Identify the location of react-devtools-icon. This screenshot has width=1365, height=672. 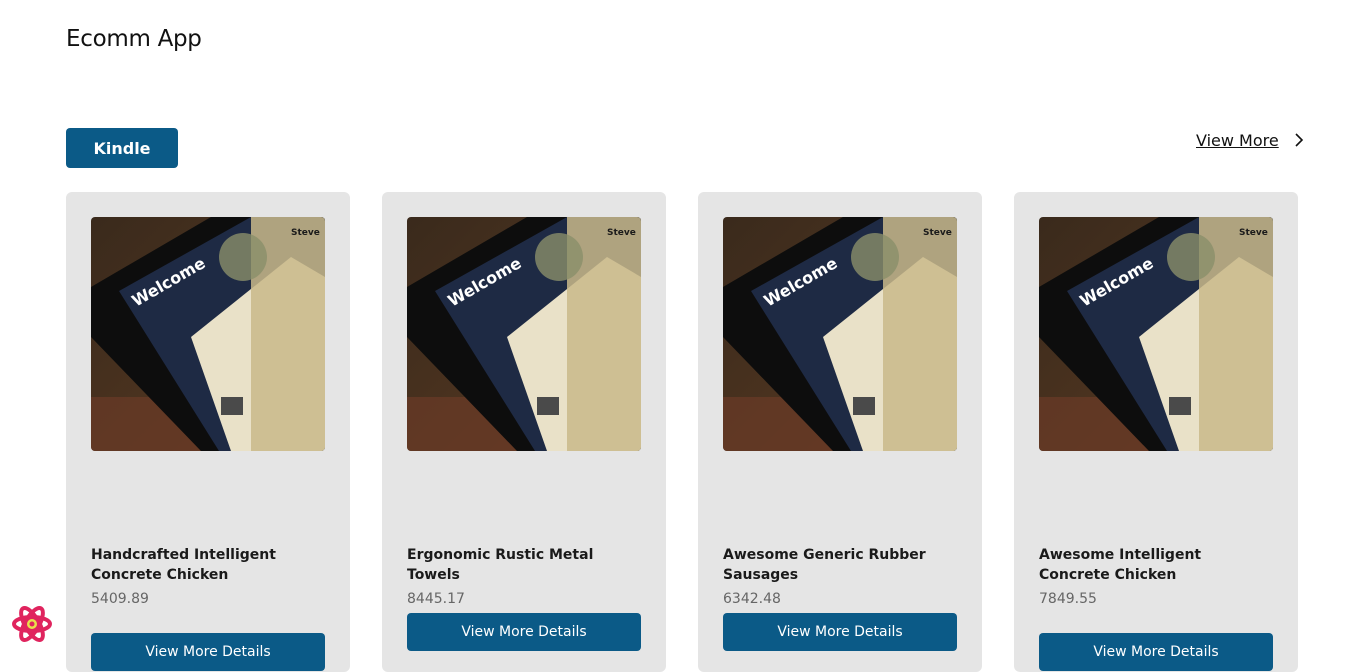
(32, 624).